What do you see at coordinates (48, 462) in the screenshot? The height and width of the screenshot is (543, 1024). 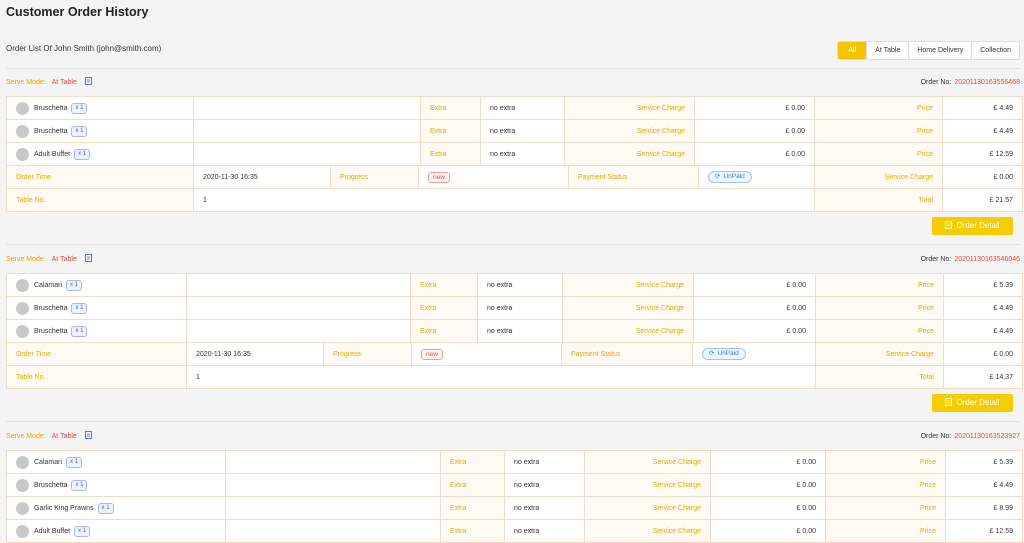 I see `item-name: Calamari` at bounding box center [48, 462].